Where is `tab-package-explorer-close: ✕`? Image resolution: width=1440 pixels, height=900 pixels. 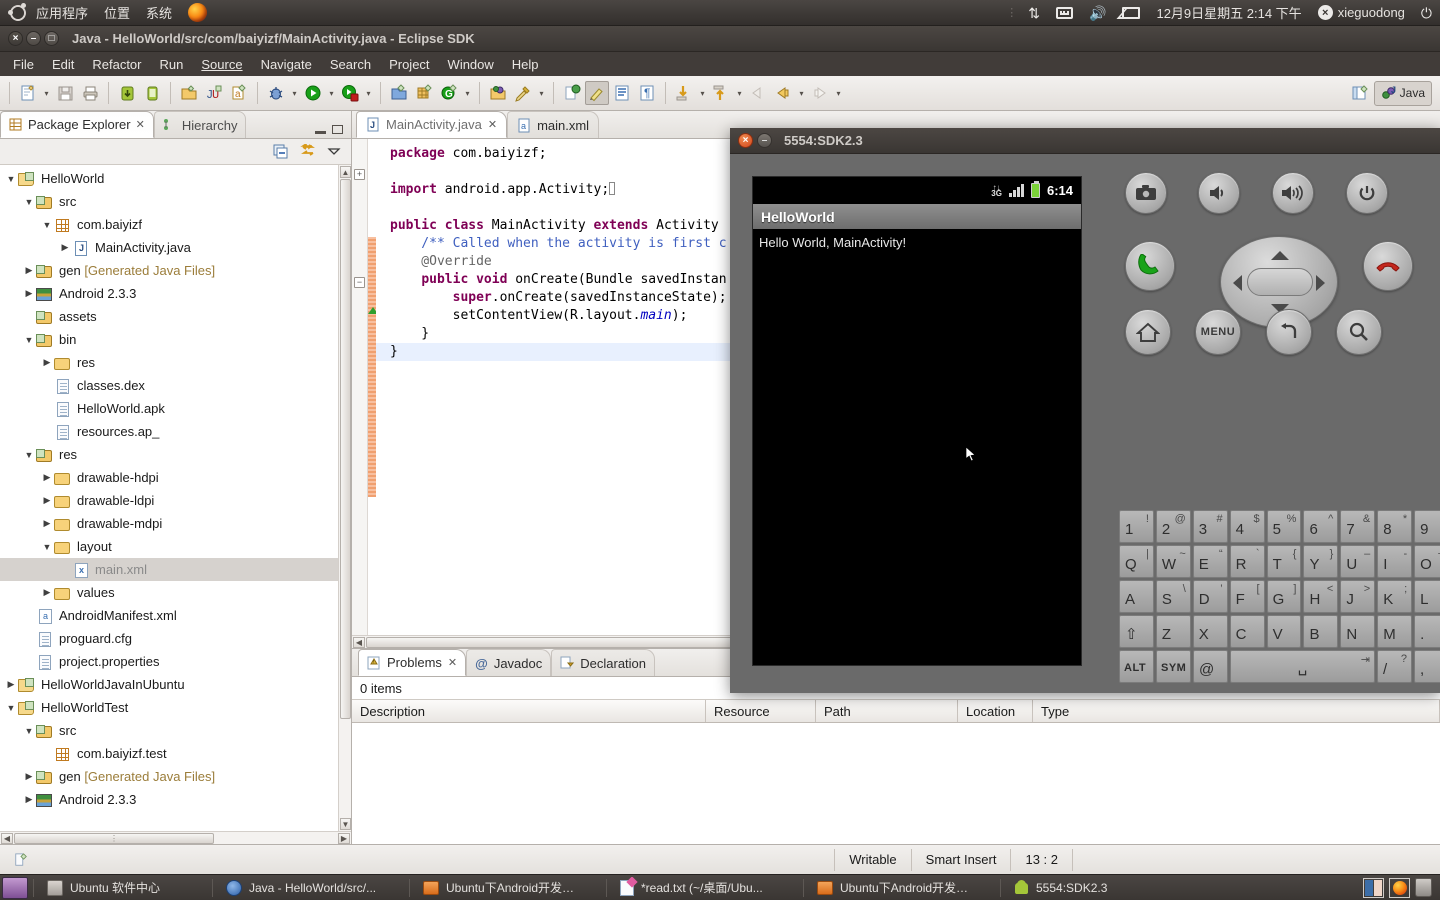
tab-package-explorer-close: ✕ is located at coordinates (140, 124).